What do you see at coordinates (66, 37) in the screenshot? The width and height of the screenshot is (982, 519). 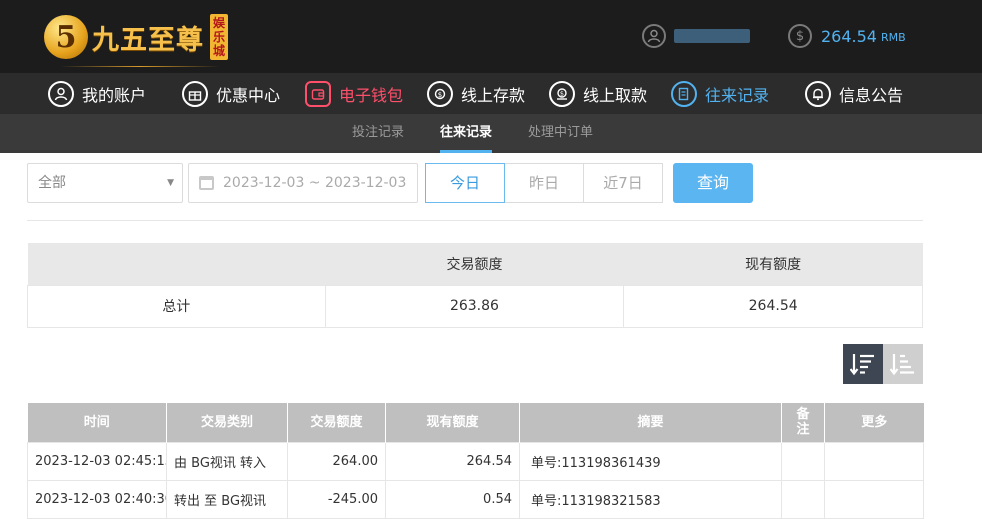 I see `logo-emblem: 5` at bounding box center [66, 37].